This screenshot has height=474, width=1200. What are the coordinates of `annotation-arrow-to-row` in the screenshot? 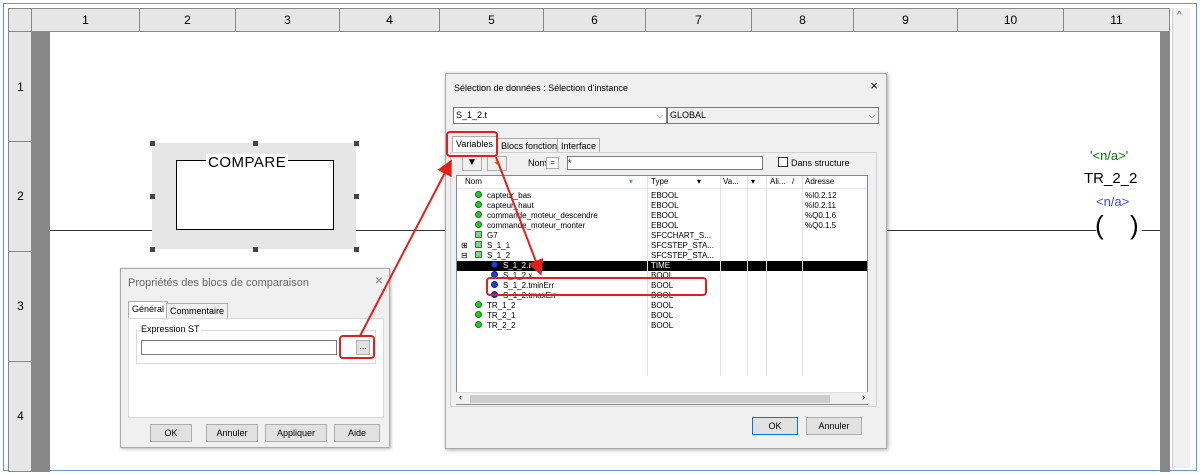 It's located at (519, 216).